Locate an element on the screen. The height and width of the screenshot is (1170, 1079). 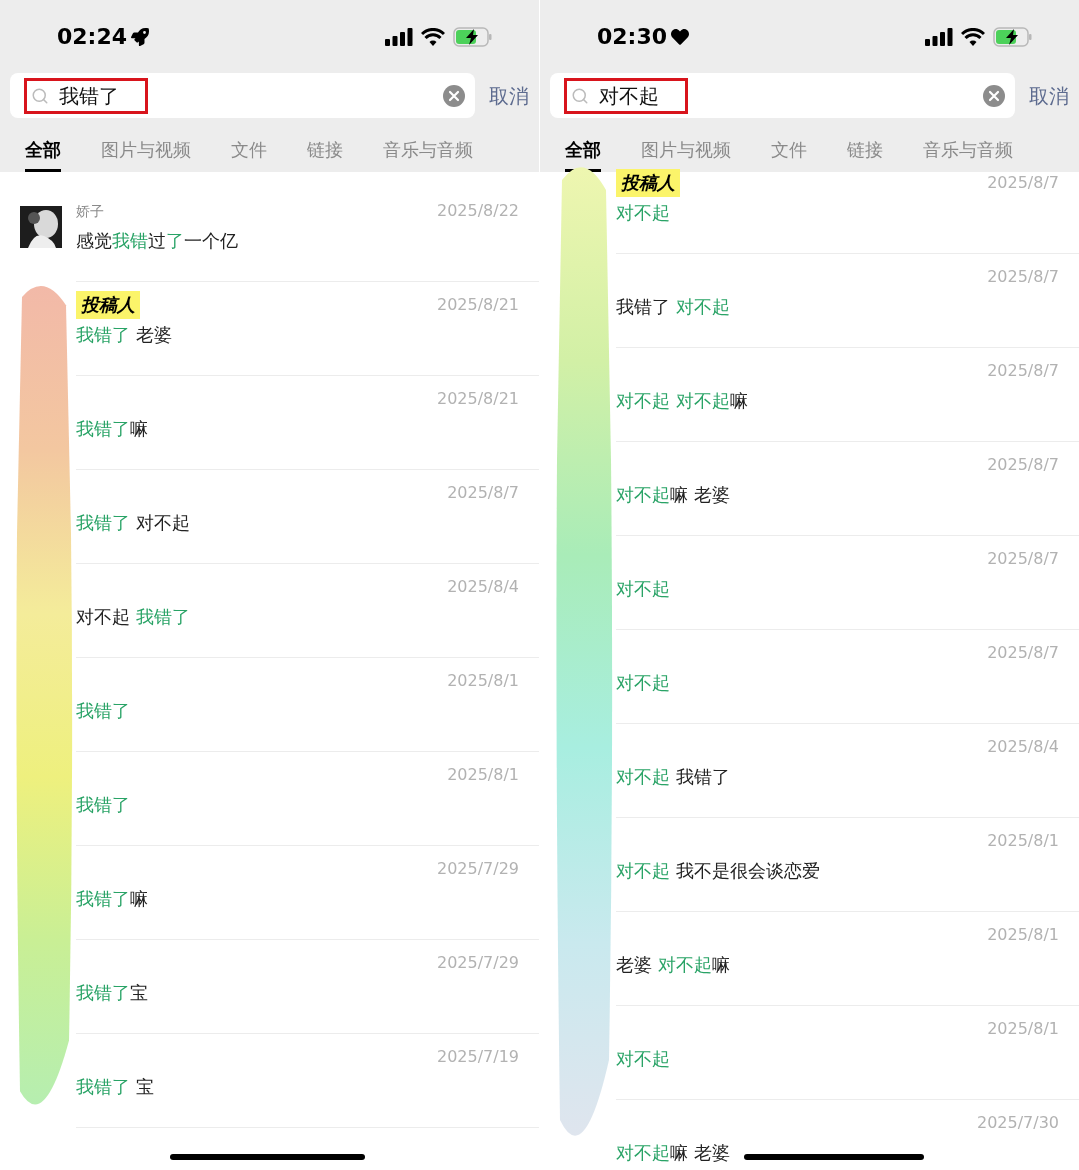
search-field: 我错了 is located at coordinates (242, 95).